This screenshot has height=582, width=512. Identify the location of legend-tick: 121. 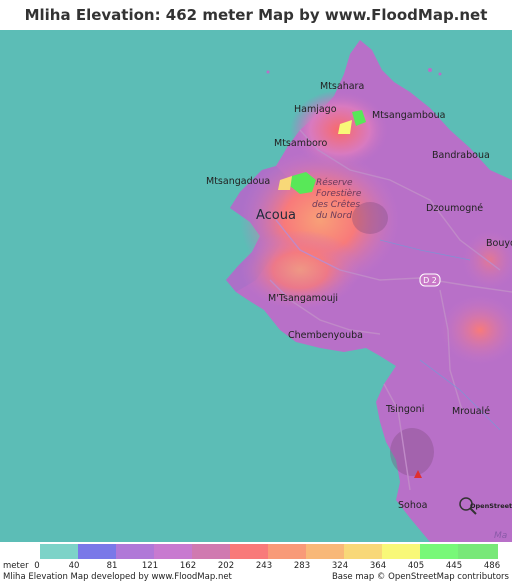
(150, 566).